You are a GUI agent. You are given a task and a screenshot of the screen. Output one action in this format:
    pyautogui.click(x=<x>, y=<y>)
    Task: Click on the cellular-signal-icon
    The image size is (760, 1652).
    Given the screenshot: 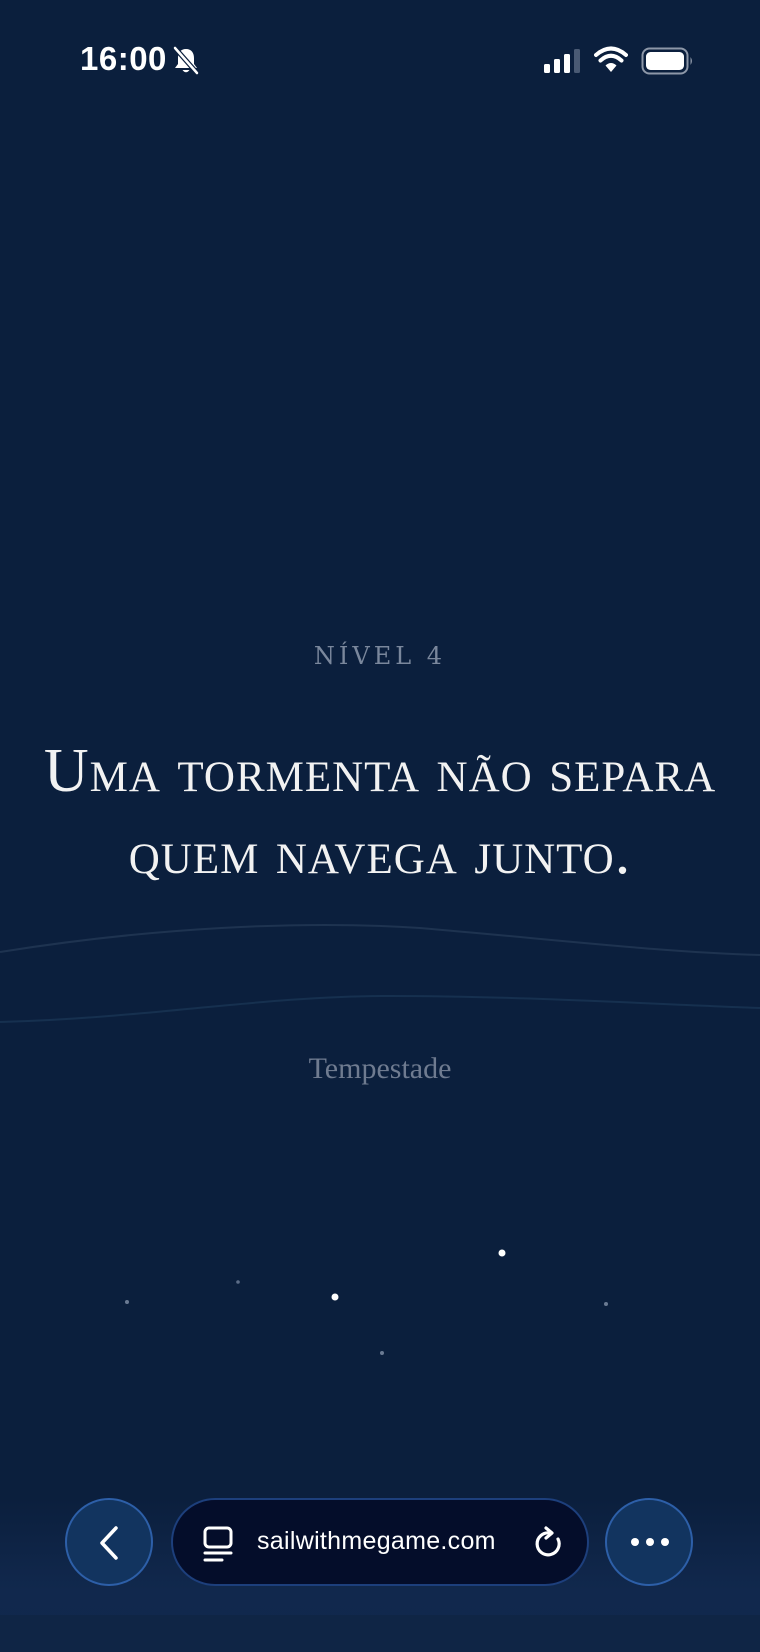 What is the action you would take?
    pyautogui.click(x=562, y=61)
    